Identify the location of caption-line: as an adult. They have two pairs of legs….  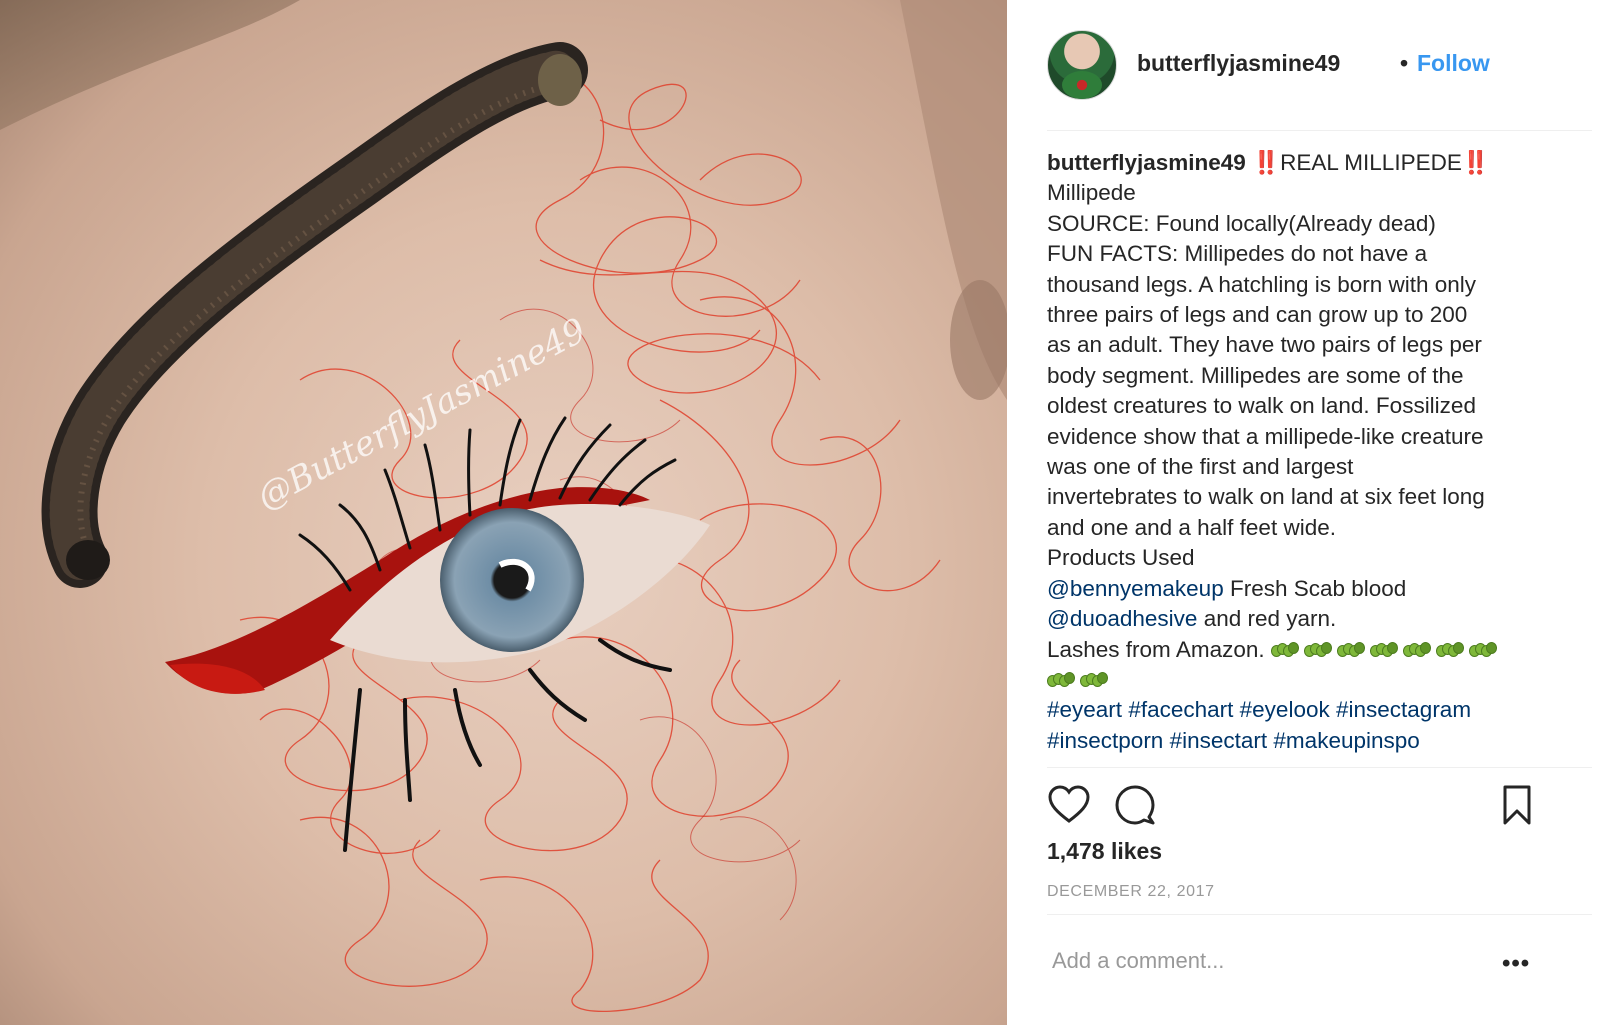
(1264, 345).